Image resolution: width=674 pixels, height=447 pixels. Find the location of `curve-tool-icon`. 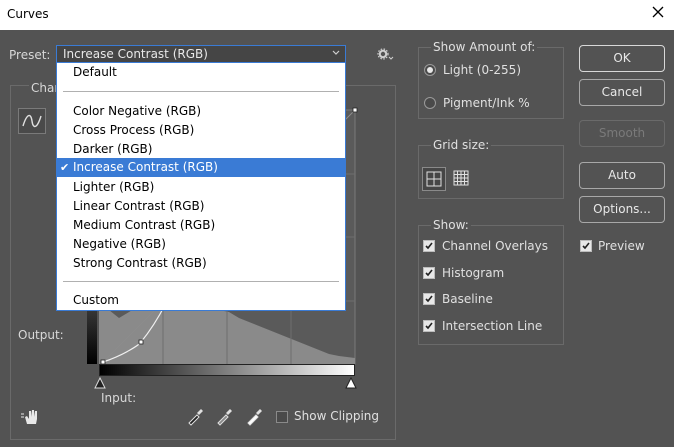

curve-tool-icon is located at coordinates (32, 121).